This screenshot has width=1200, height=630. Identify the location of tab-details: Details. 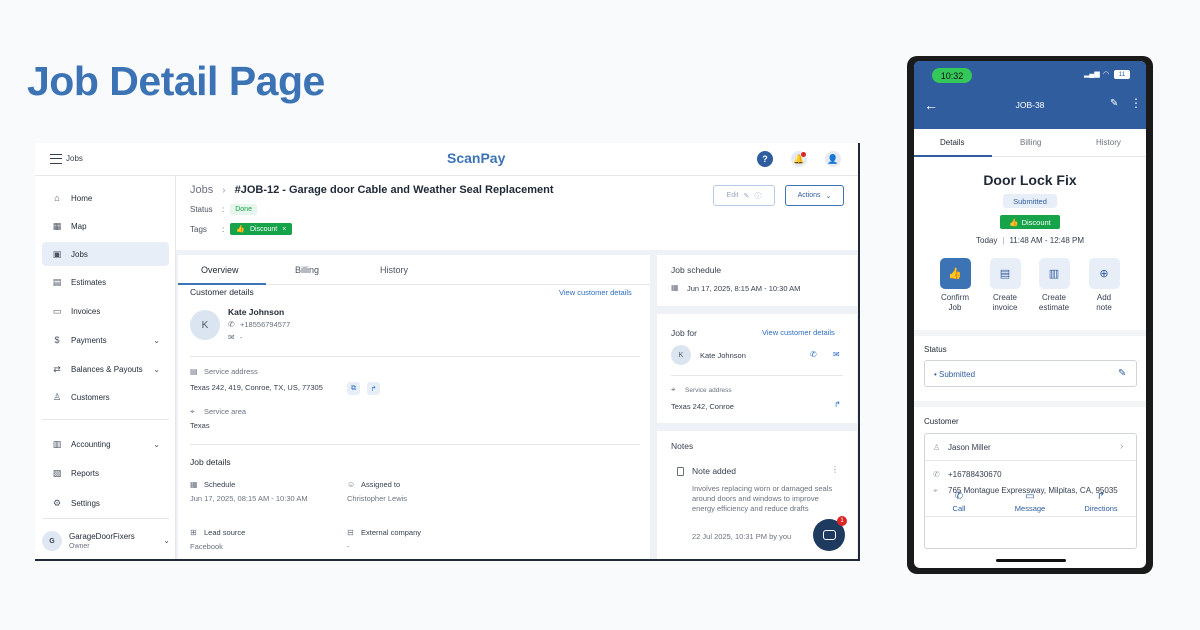
(952, 142).